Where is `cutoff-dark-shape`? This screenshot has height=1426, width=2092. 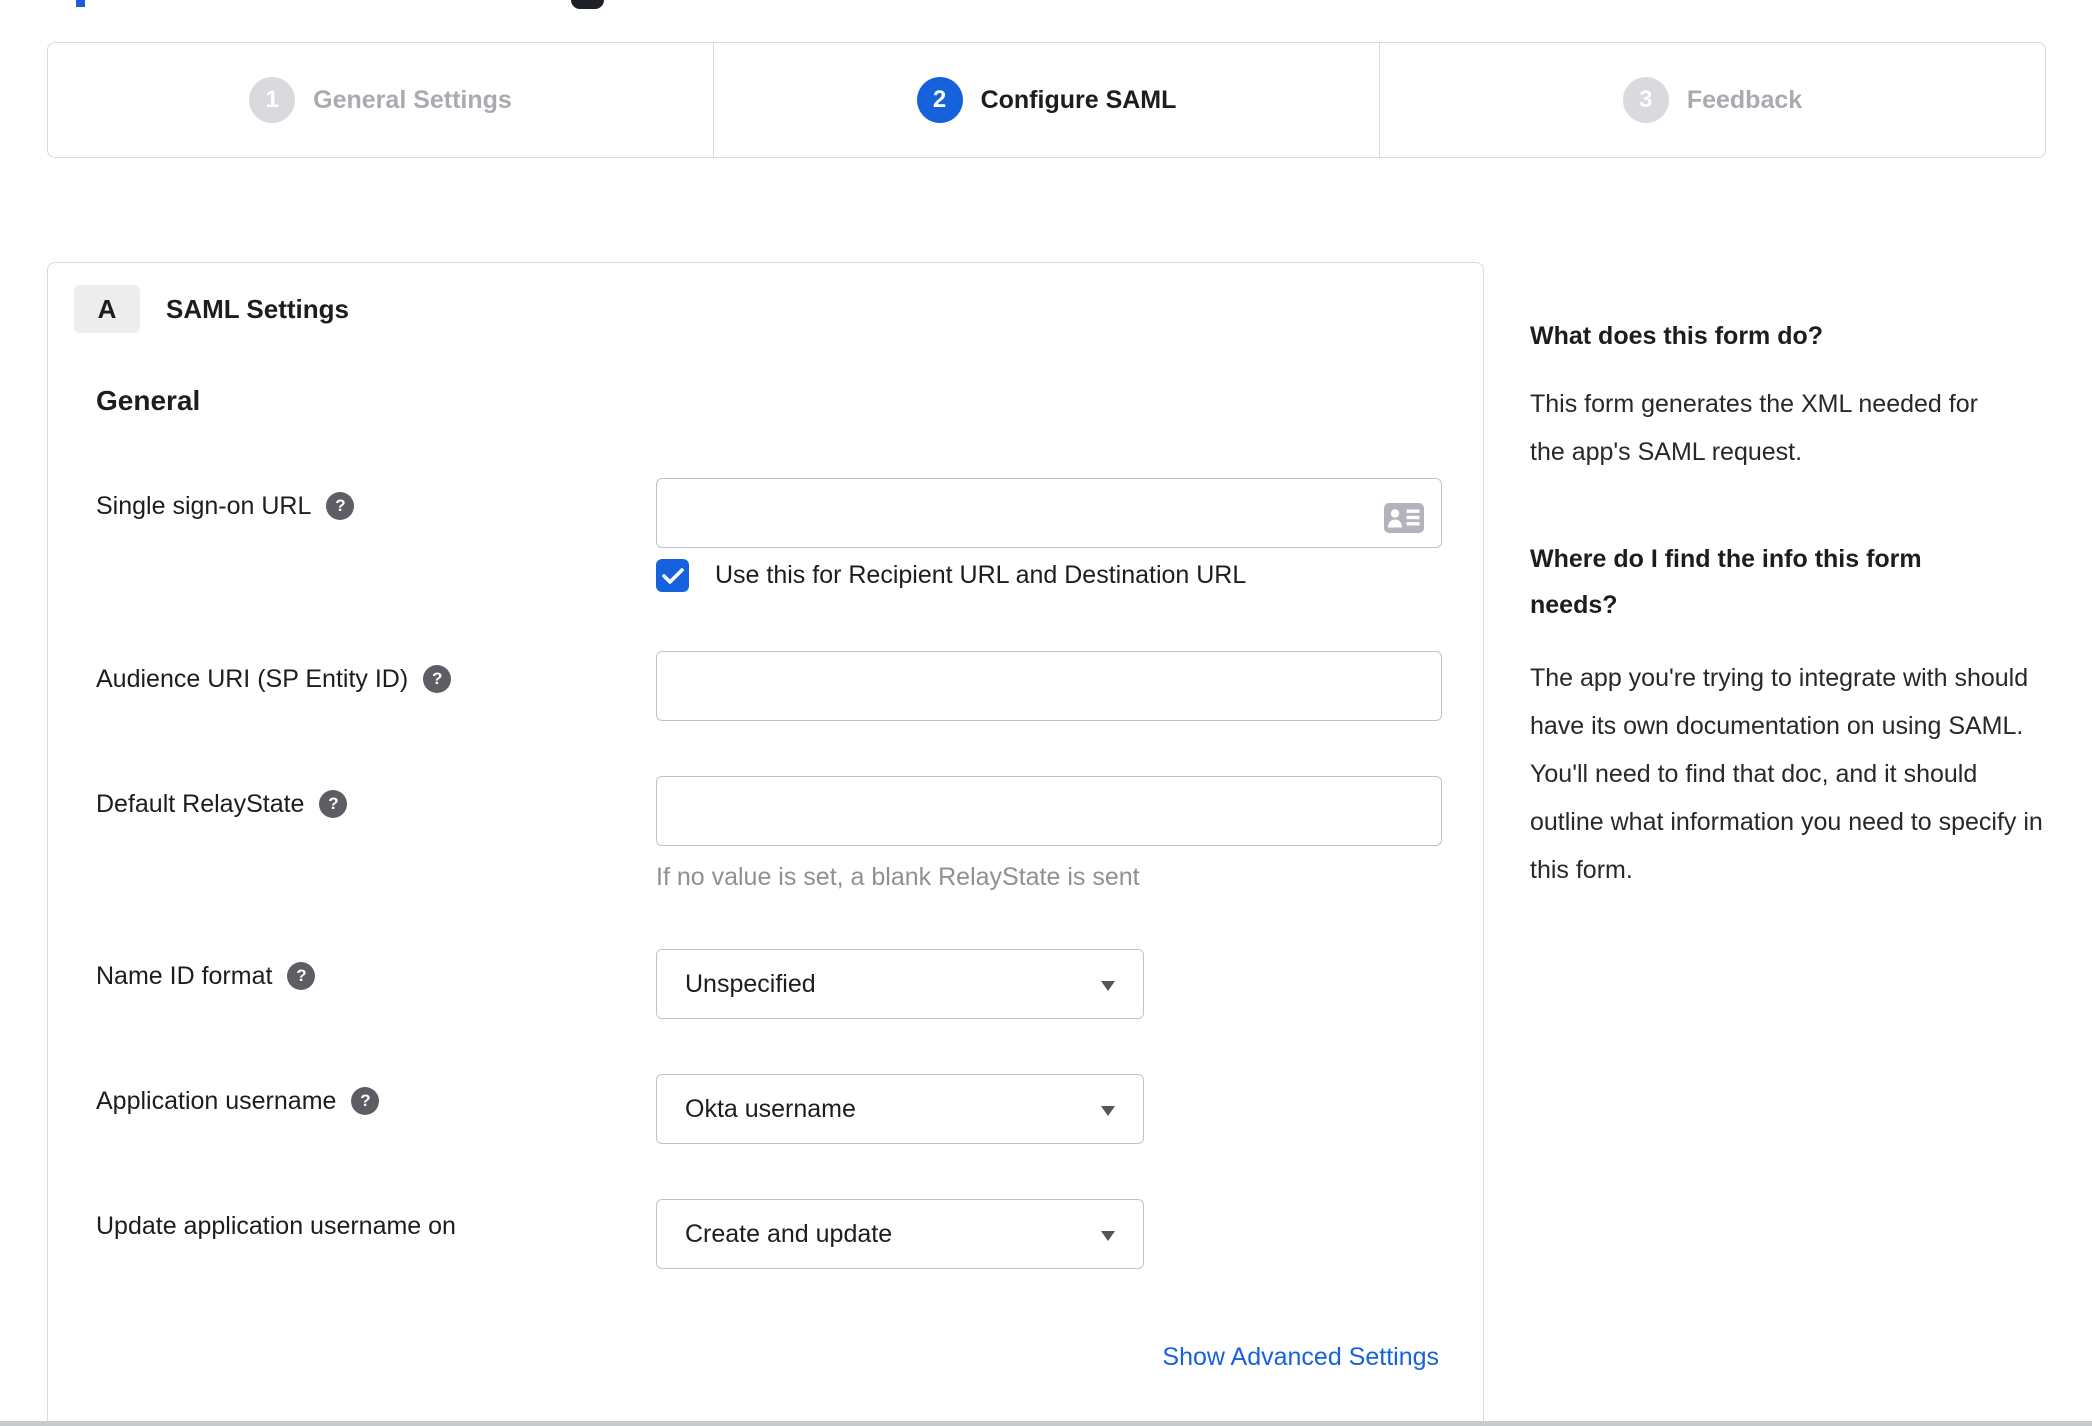 cutoff-dark-shape is located at coordinates (587, 4).